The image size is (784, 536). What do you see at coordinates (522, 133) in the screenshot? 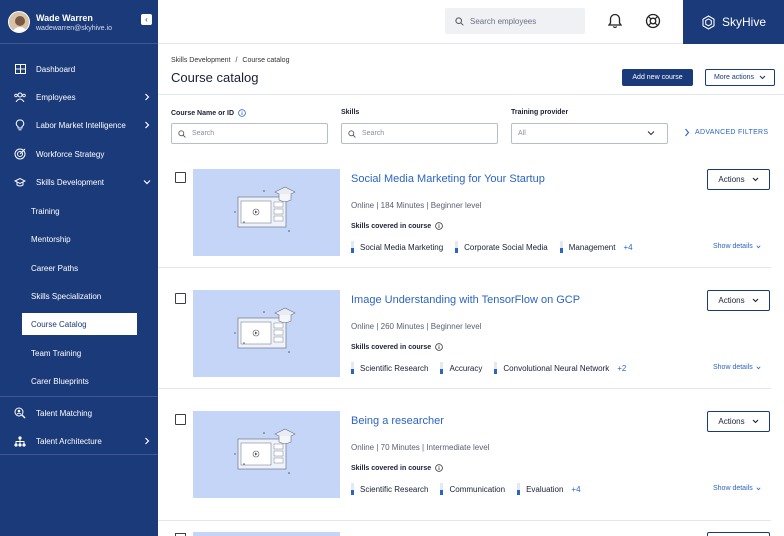
I see `provider-select-value: All` at bounding box center [522, 133].